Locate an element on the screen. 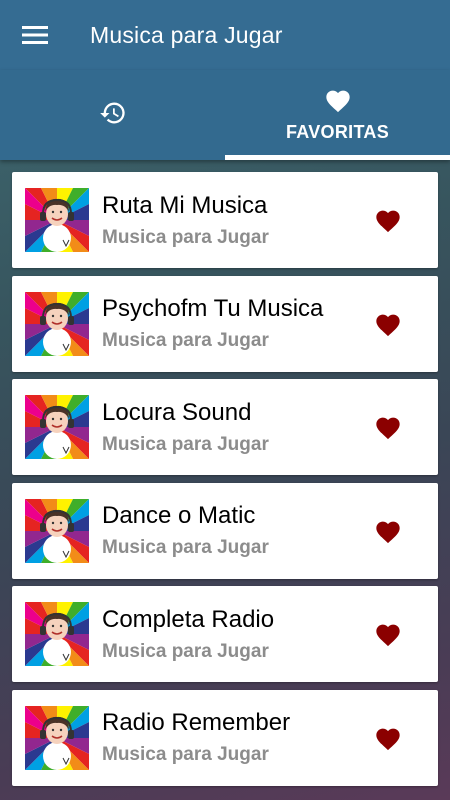 This screenshot has height=800, width=450. app-title: Musica para Jugar is located at coordinates (186, 34).